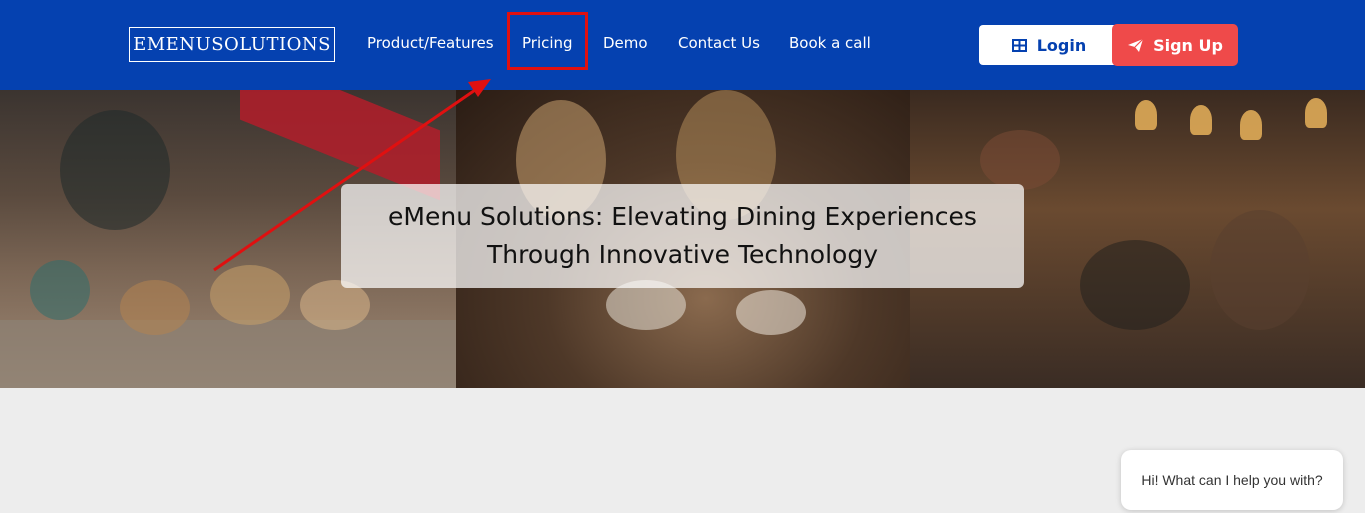 The height and width of the screenshot is (513, 1365). Describe the element at coordinates (719, 43) in the screenshot. I see `nav-item-contact-us: Contact Us` at that location.